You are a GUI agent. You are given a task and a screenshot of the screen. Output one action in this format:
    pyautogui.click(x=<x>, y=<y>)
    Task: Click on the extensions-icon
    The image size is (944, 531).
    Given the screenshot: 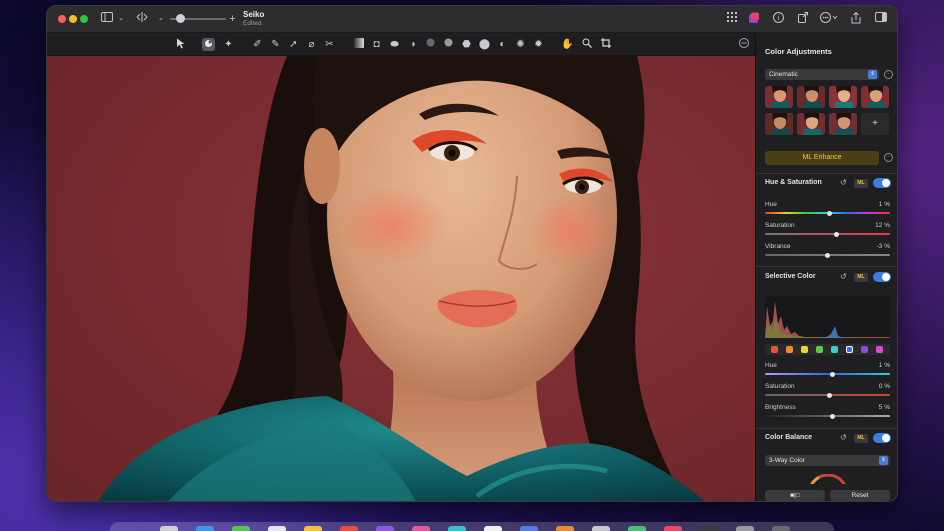 What is the action you would take?
    pyautogui.click(x=754, y=19)
    